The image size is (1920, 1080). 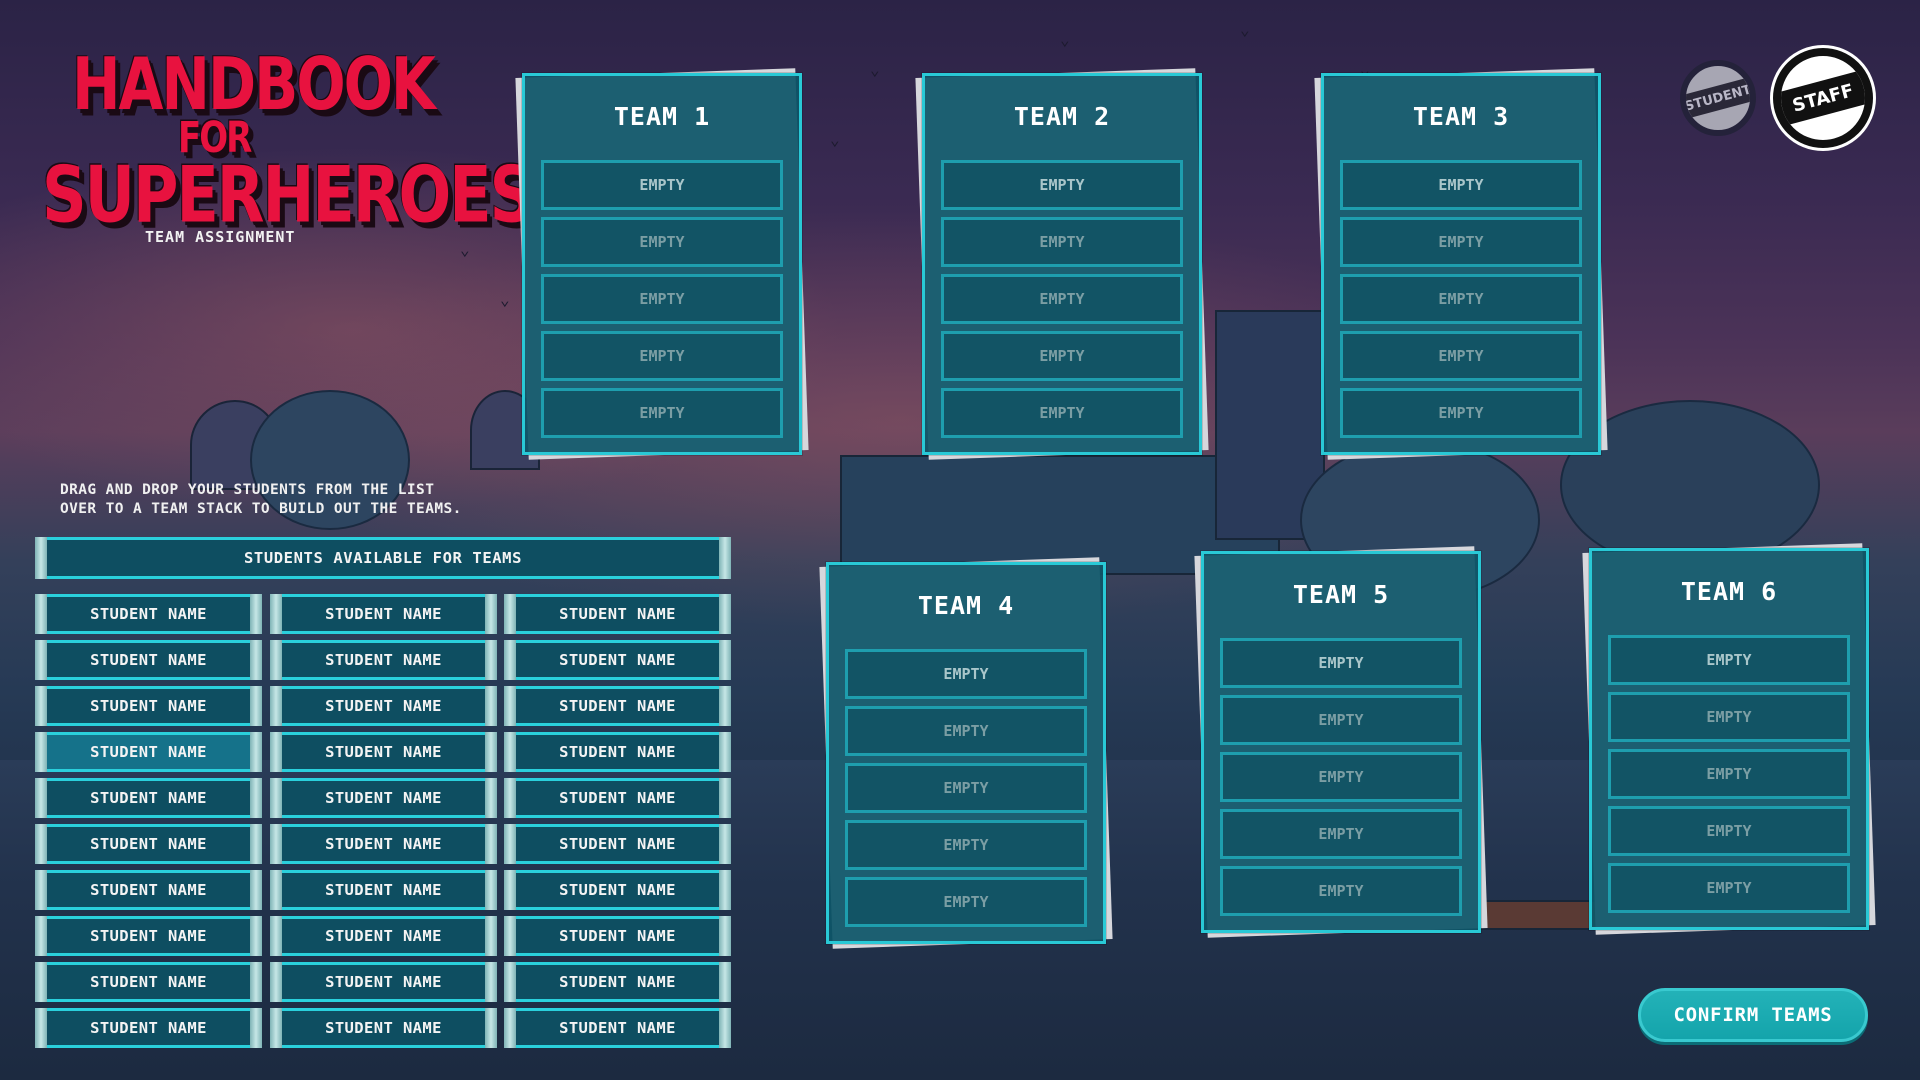 I want to click on page-subtitle: TEAM ASSIGNMENT, so click(x=220, y=237).